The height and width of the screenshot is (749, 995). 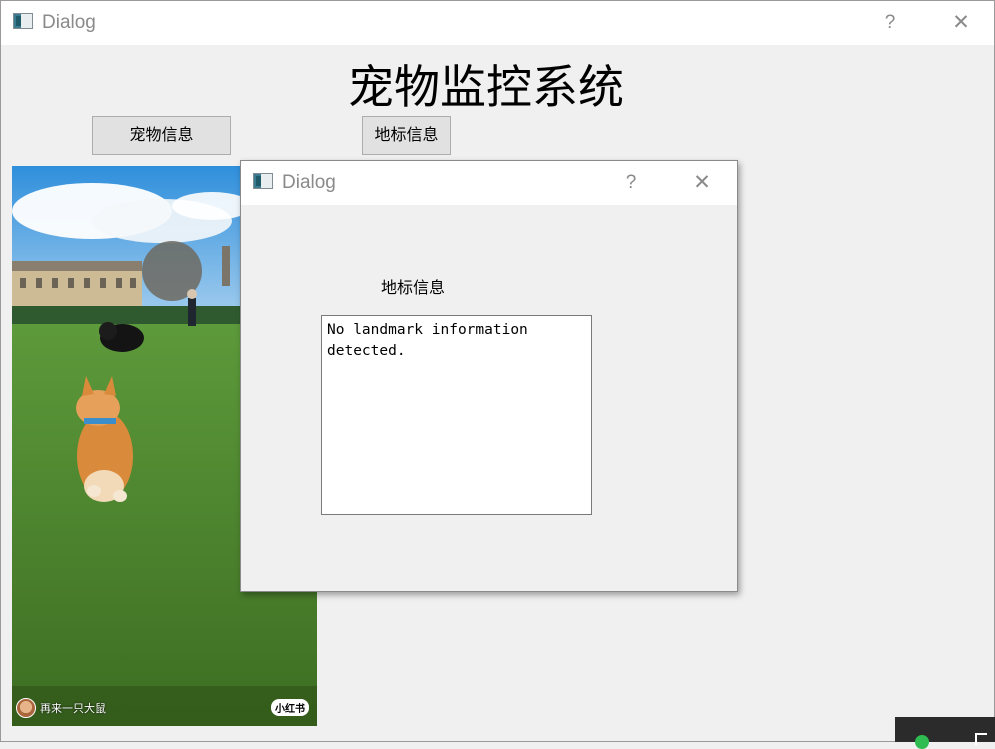 What do you see at coordinates (73, 708) in the screenshot?
I see `photo-caption: 再来一只大鼠` at bounding box center [73, 708].